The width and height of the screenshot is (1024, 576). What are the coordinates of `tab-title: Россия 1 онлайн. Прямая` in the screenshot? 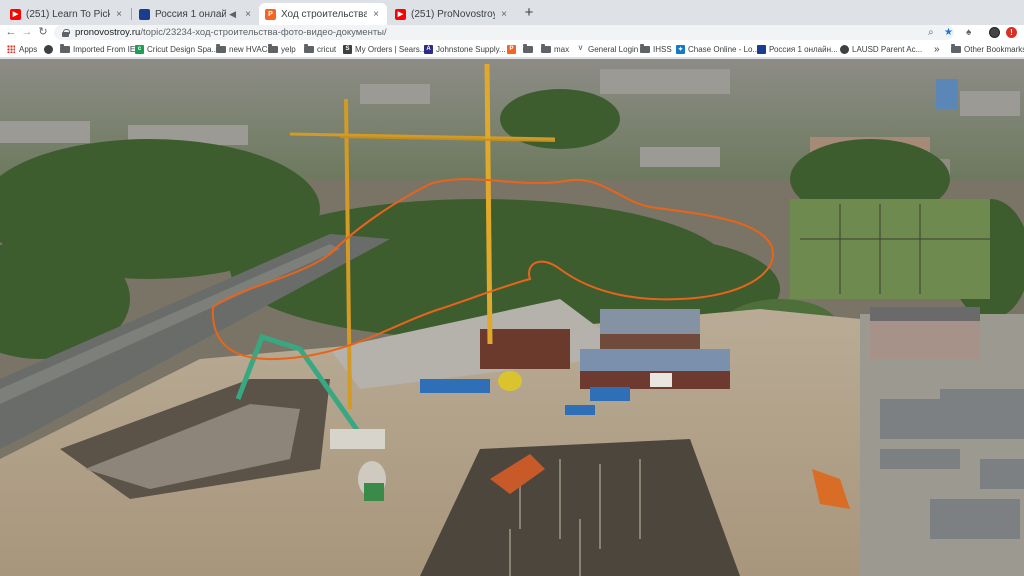 It's located at (191, 14).